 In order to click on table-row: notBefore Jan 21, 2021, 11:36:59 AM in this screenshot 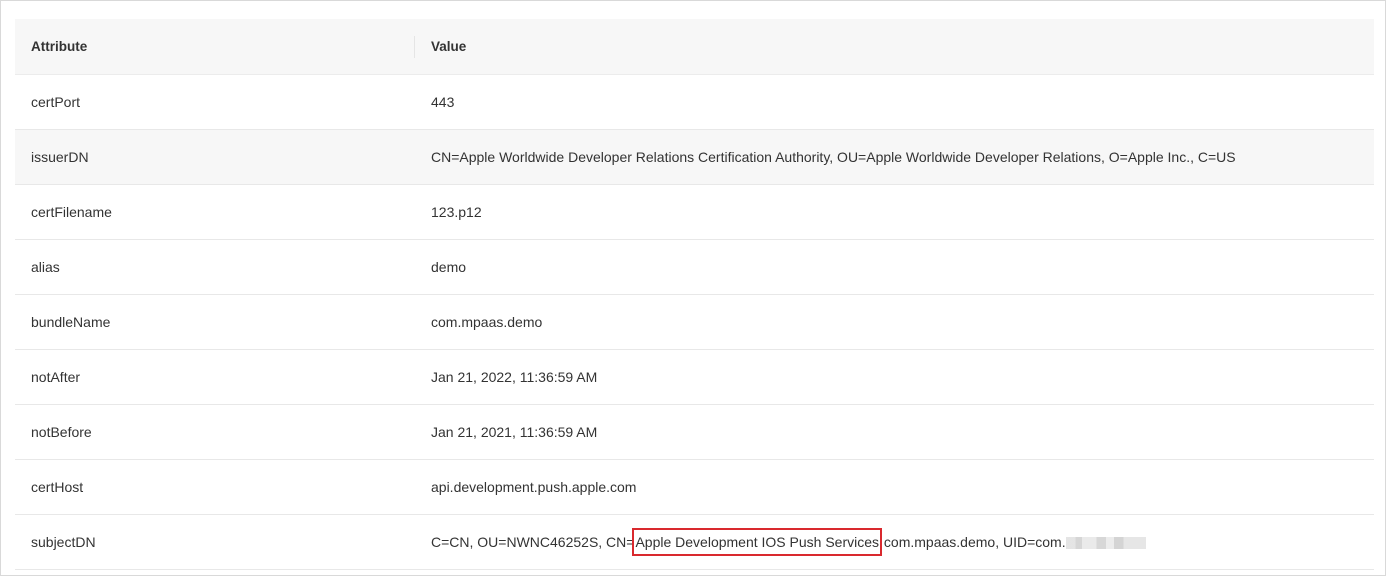, I will do `click(694, 432)`.